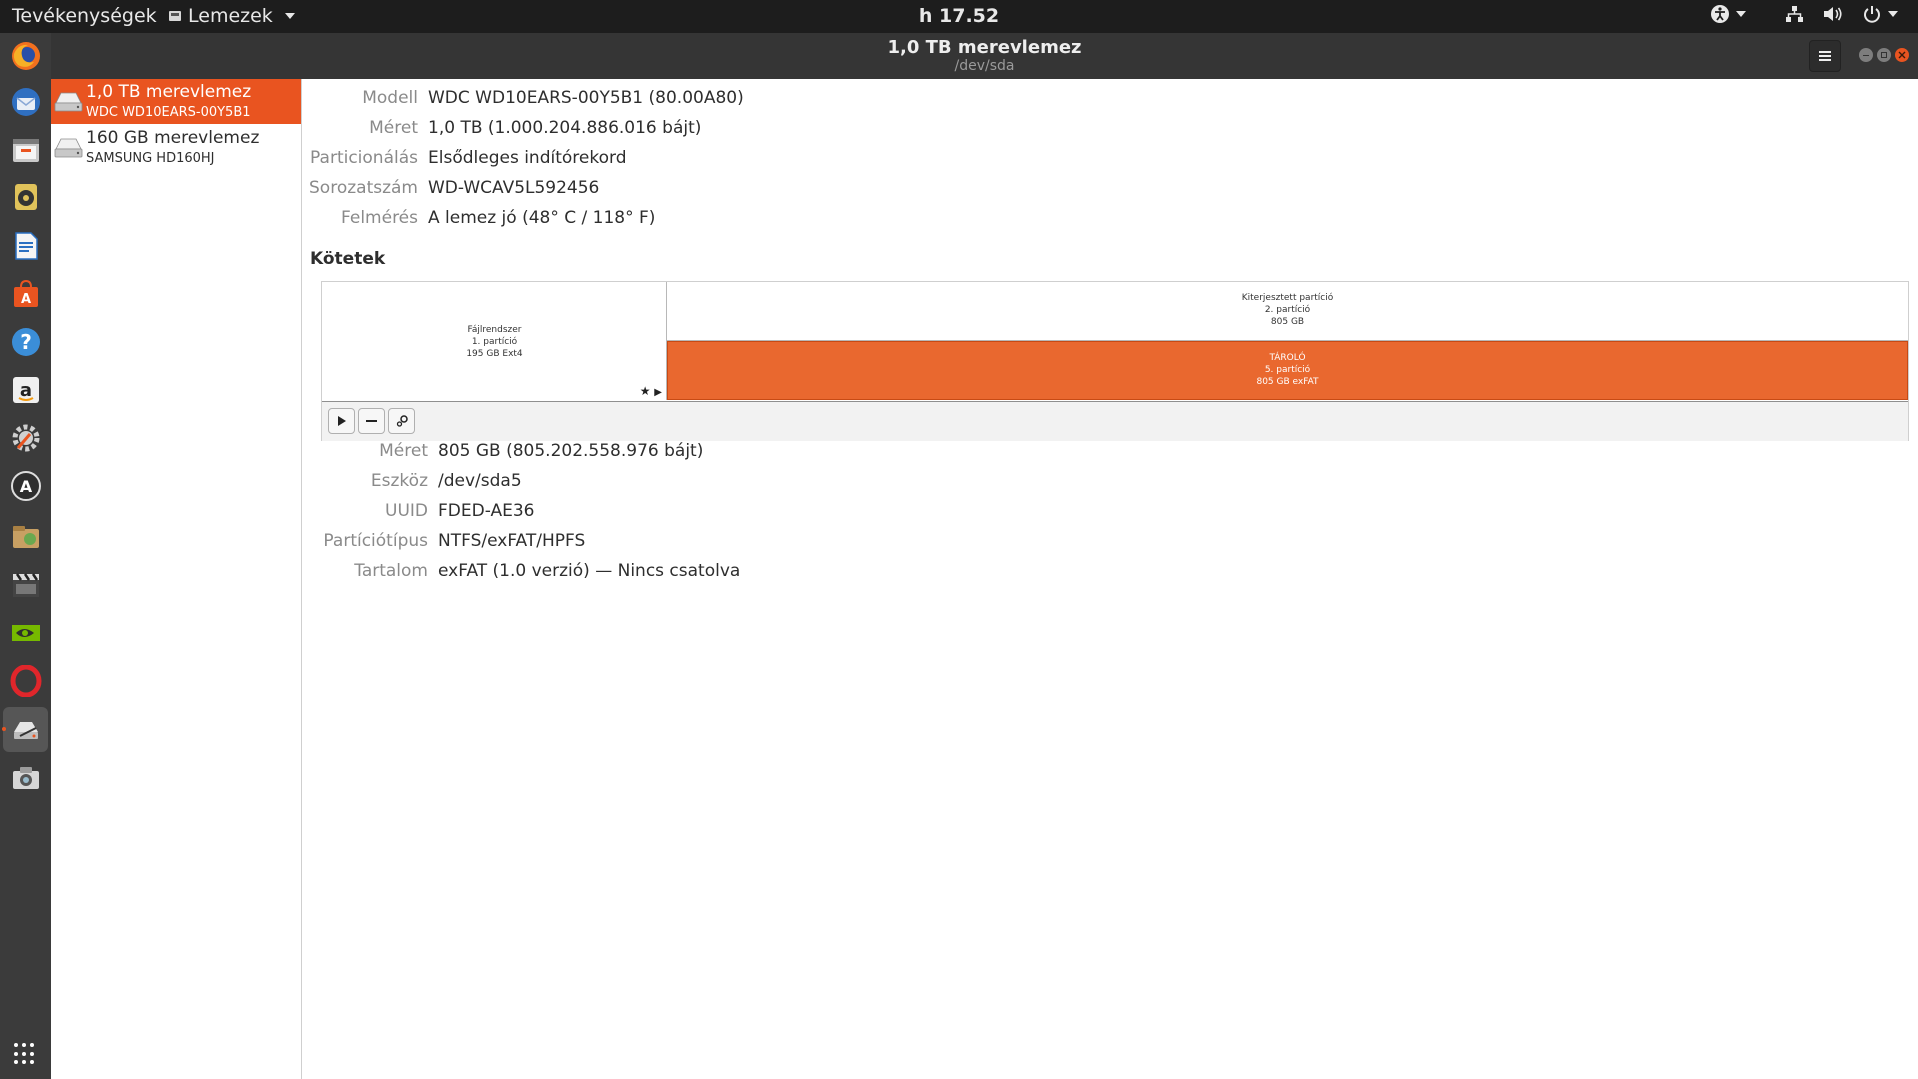 The image size is (1918, 1079). I want to click on volumes-heading: Kötetek, so click(348, 259).